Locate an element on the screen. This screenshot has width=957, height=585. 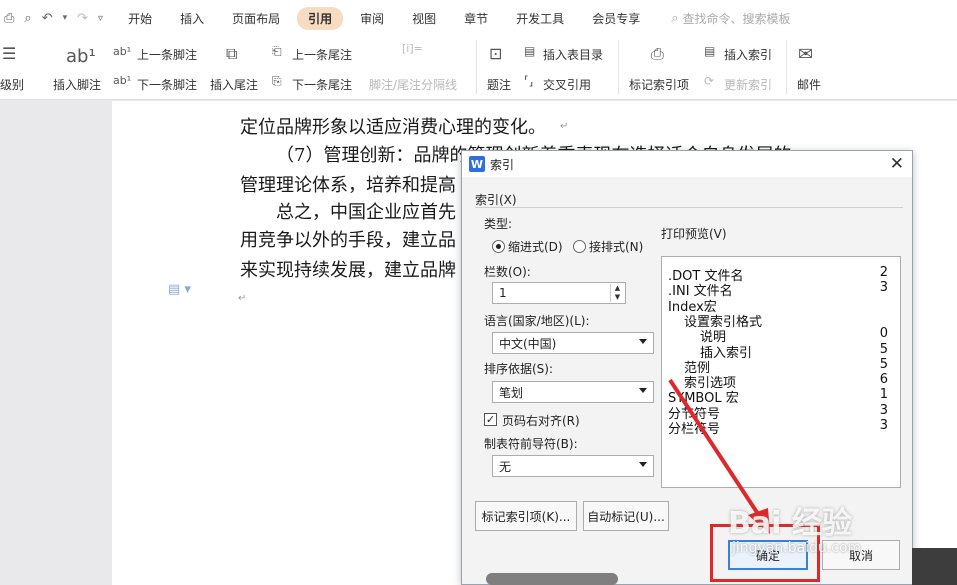
next-endnote-button: 下一条尾注 is located at coordinates (322, 84).